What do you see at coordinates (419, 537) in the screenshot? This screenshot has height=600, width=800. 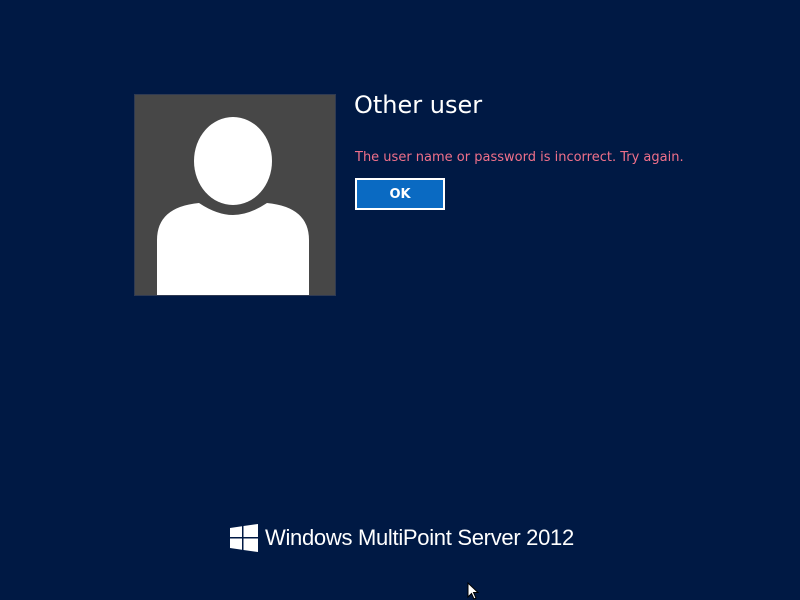 I see `product-name: Windows MultiPoint Server 2012` at bounding box center [419, 537].